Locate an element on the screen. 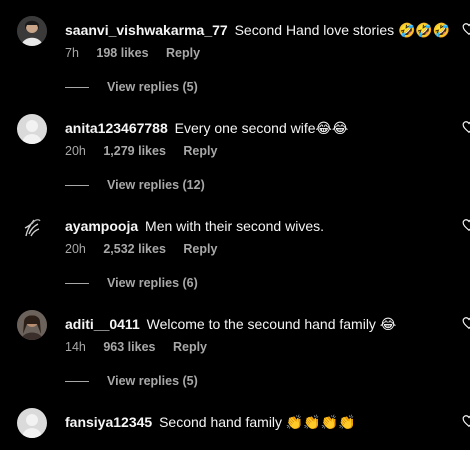 The height and width of the screenshot is (450, 470). view-replies-button: View replies (12) is located at coordinates (135, 185).